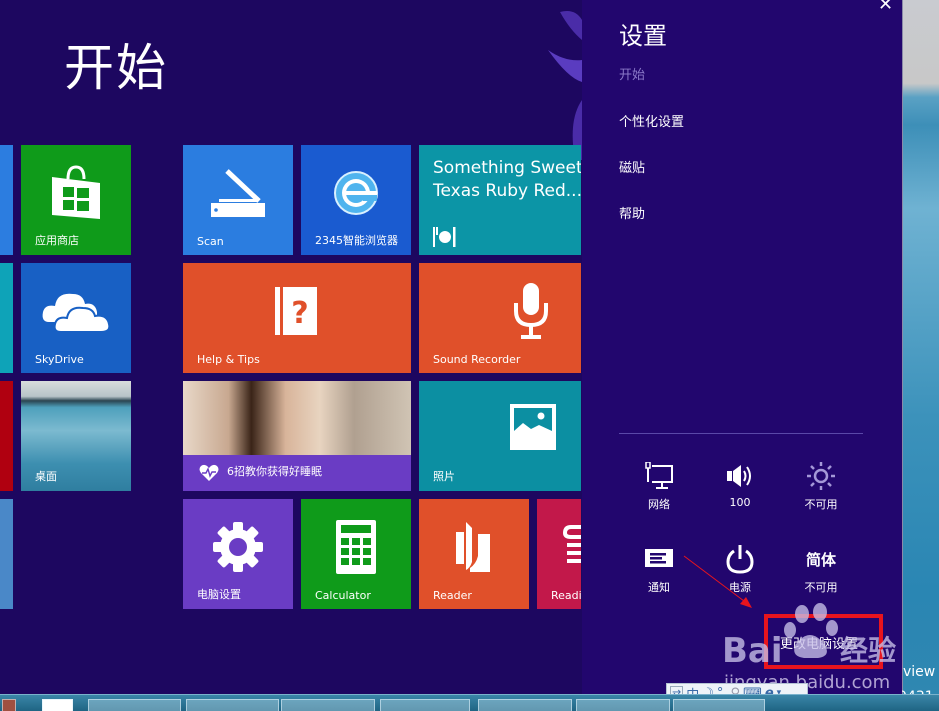 The image size is (939, 711). I want to click on tile-scan: Scan, so click(238, 200).